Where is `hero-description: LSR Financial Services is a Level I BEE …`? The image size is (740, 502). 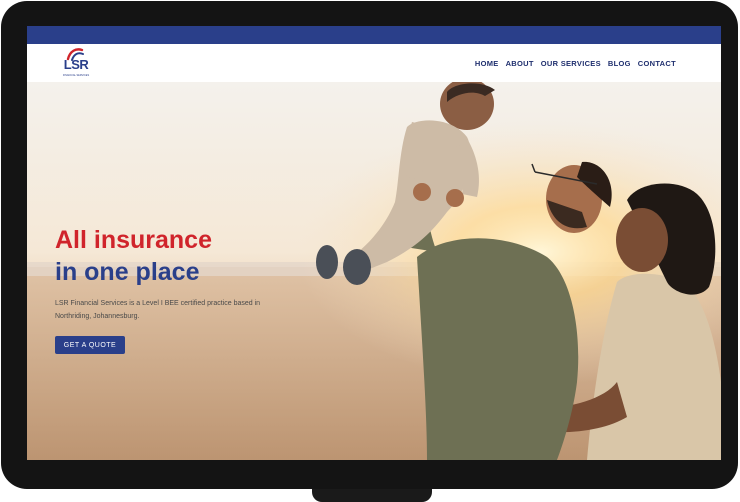
hero-description: LSR Financial Services is a Level I BEE … is located at coordinates (158, 310).